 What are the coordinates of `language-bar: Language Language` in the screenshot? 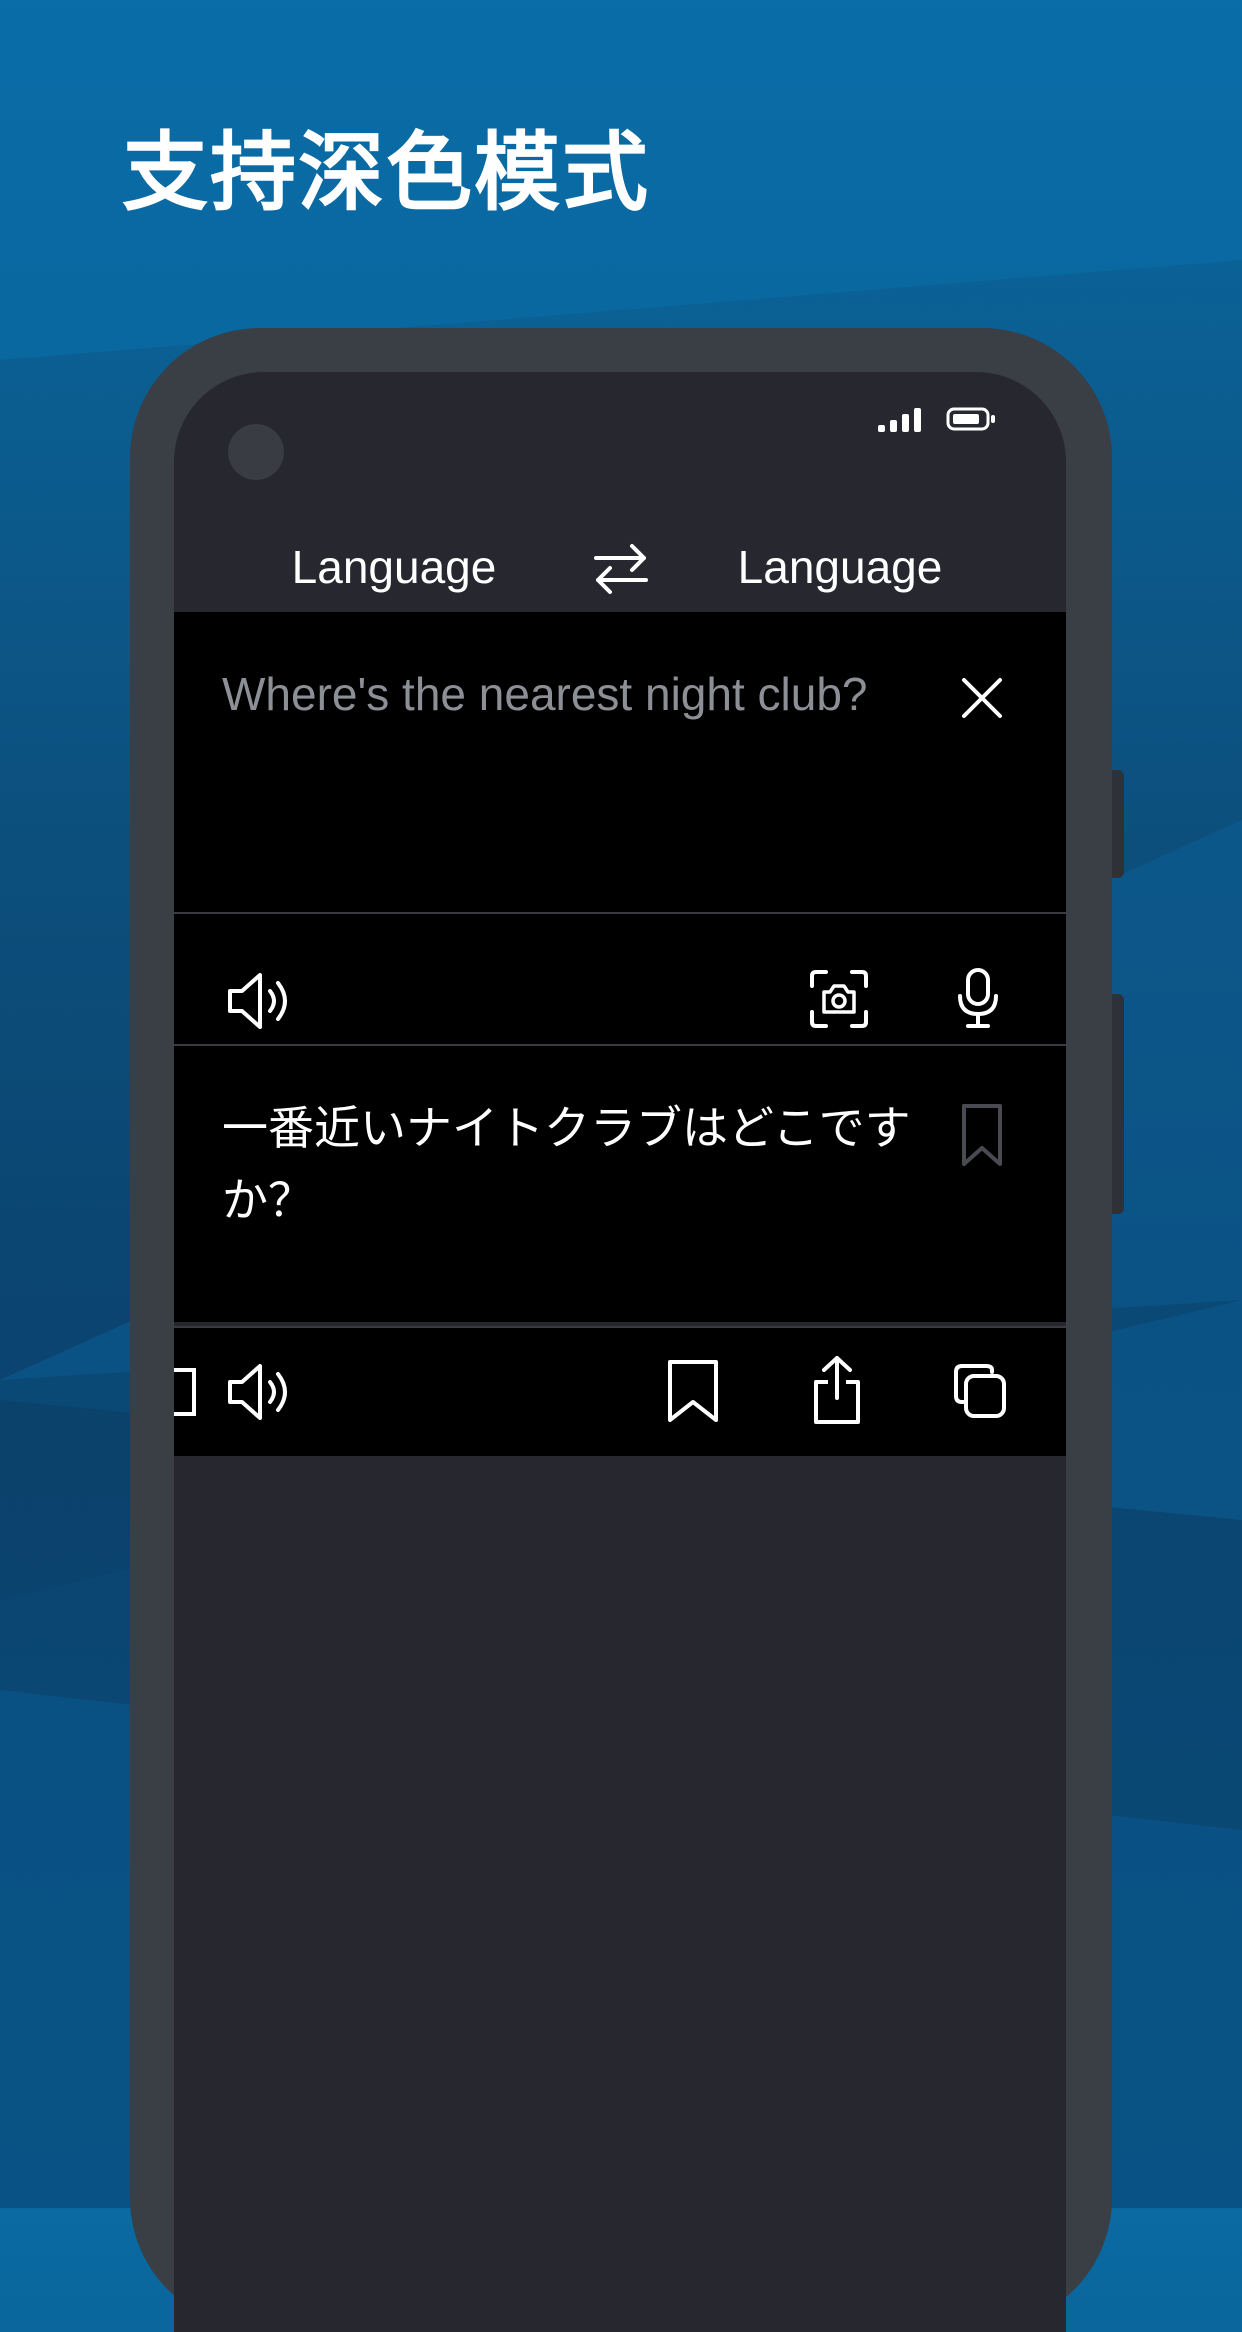 It's located at (620, 567).